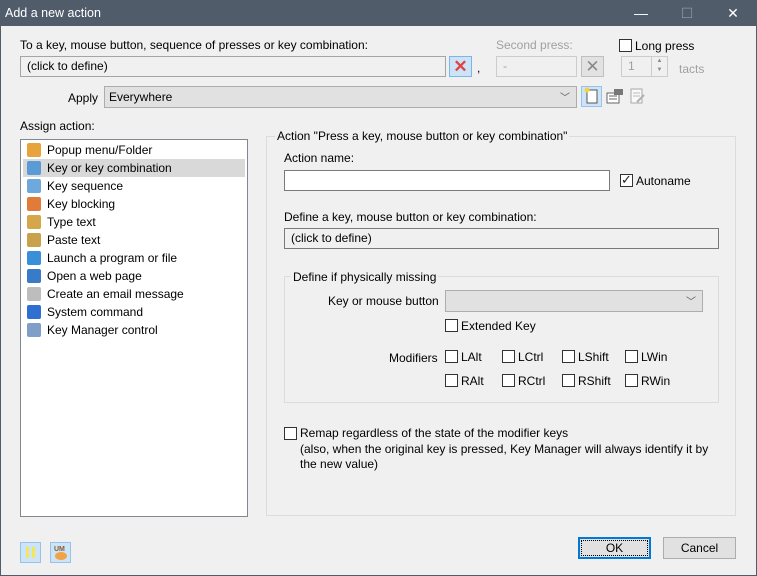  What do you see at coordinates (319, 158) in the screenshot?
I see `action-name-label: Action name:` at bounding box center [319, 158].